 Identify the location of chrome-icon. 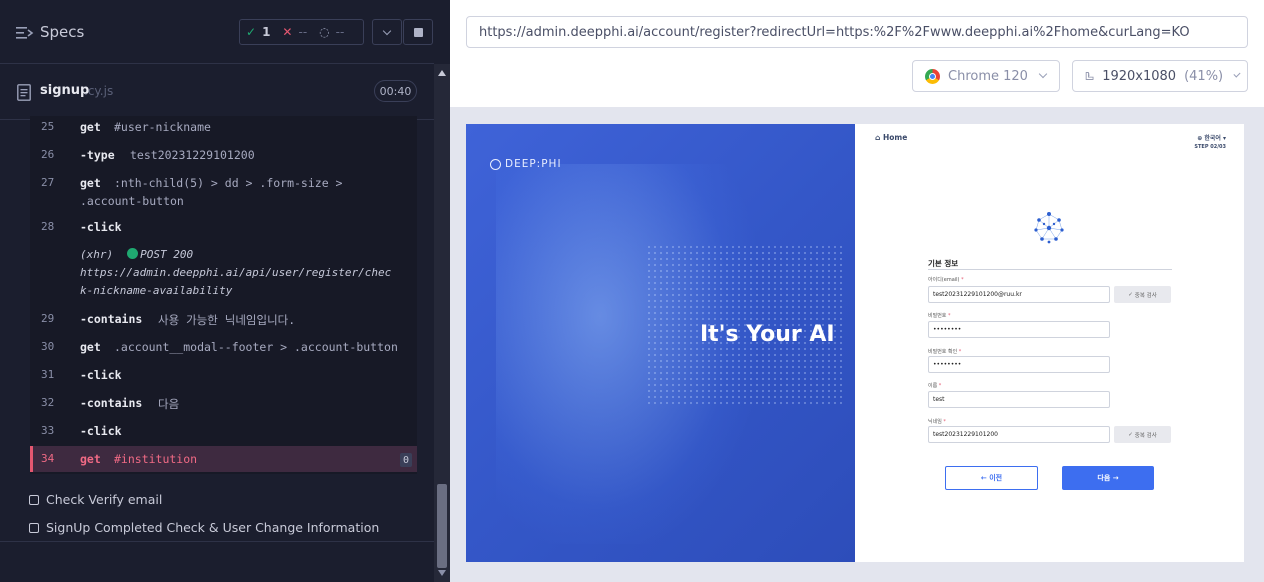
(932, 76).